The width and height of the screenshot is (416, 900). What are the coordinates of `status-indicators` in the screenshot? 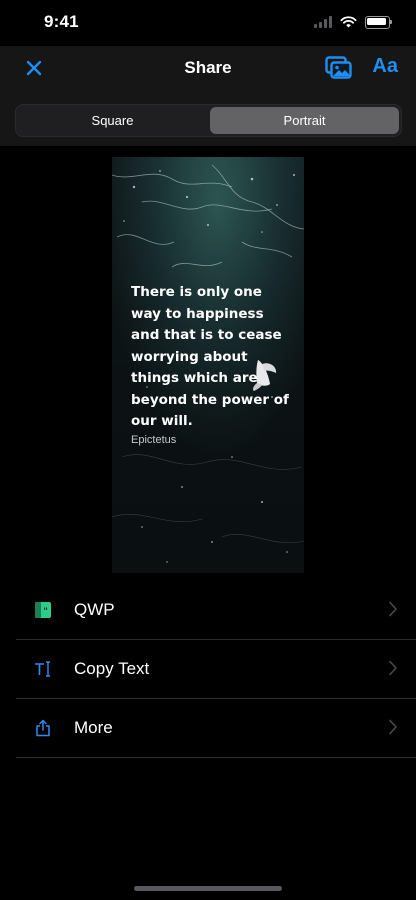 It's located at (353, 22).